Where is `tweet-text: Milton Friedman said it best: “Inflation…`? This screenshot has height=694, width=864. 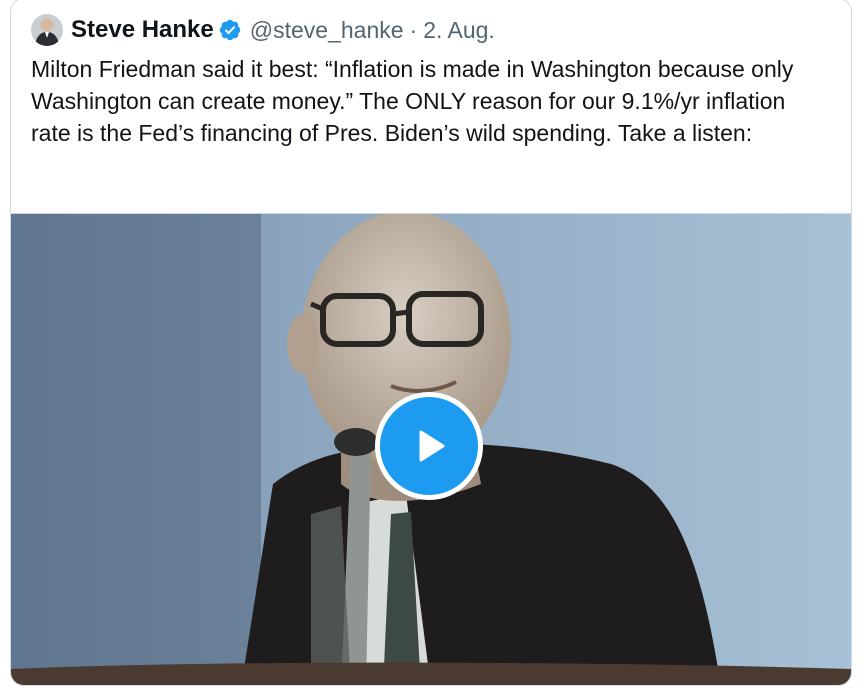 tweet-text: Milton Friedman said it best: “Inflation… is located at coordinates (412, 101).